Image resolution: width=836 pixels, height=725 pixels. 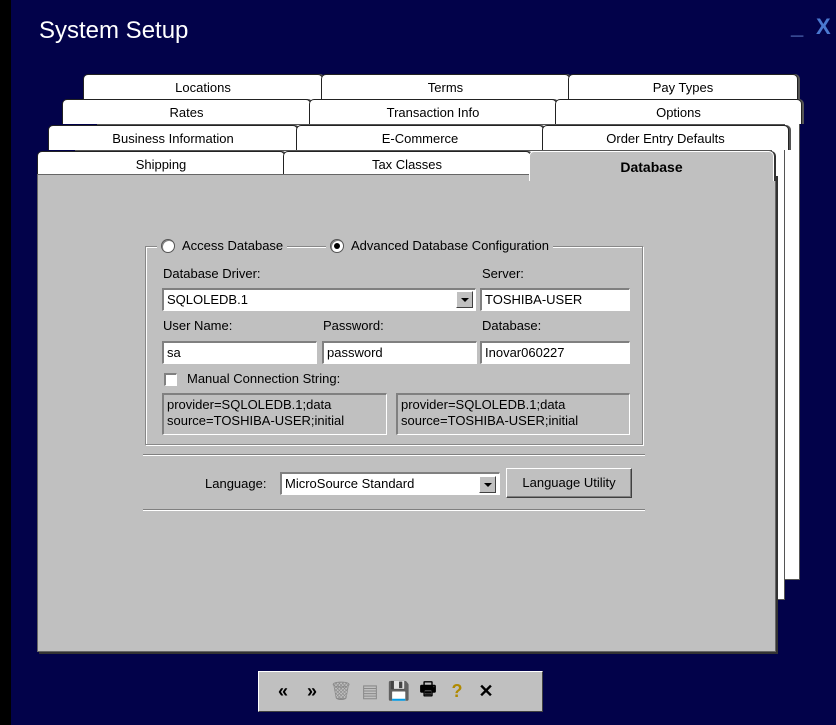 I want to click on first-record-icon: «, so click(x=283, y=692).